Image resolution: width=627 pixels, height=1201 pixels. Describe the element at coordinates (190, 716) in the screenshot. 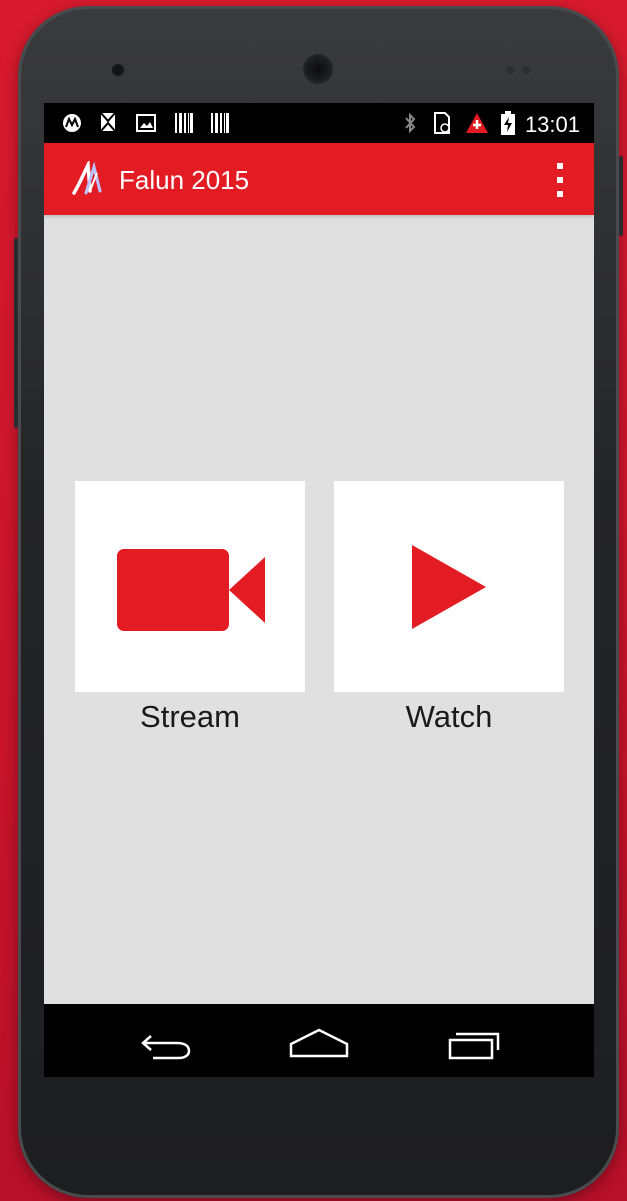

I see `stream-label: Stream` at that location.